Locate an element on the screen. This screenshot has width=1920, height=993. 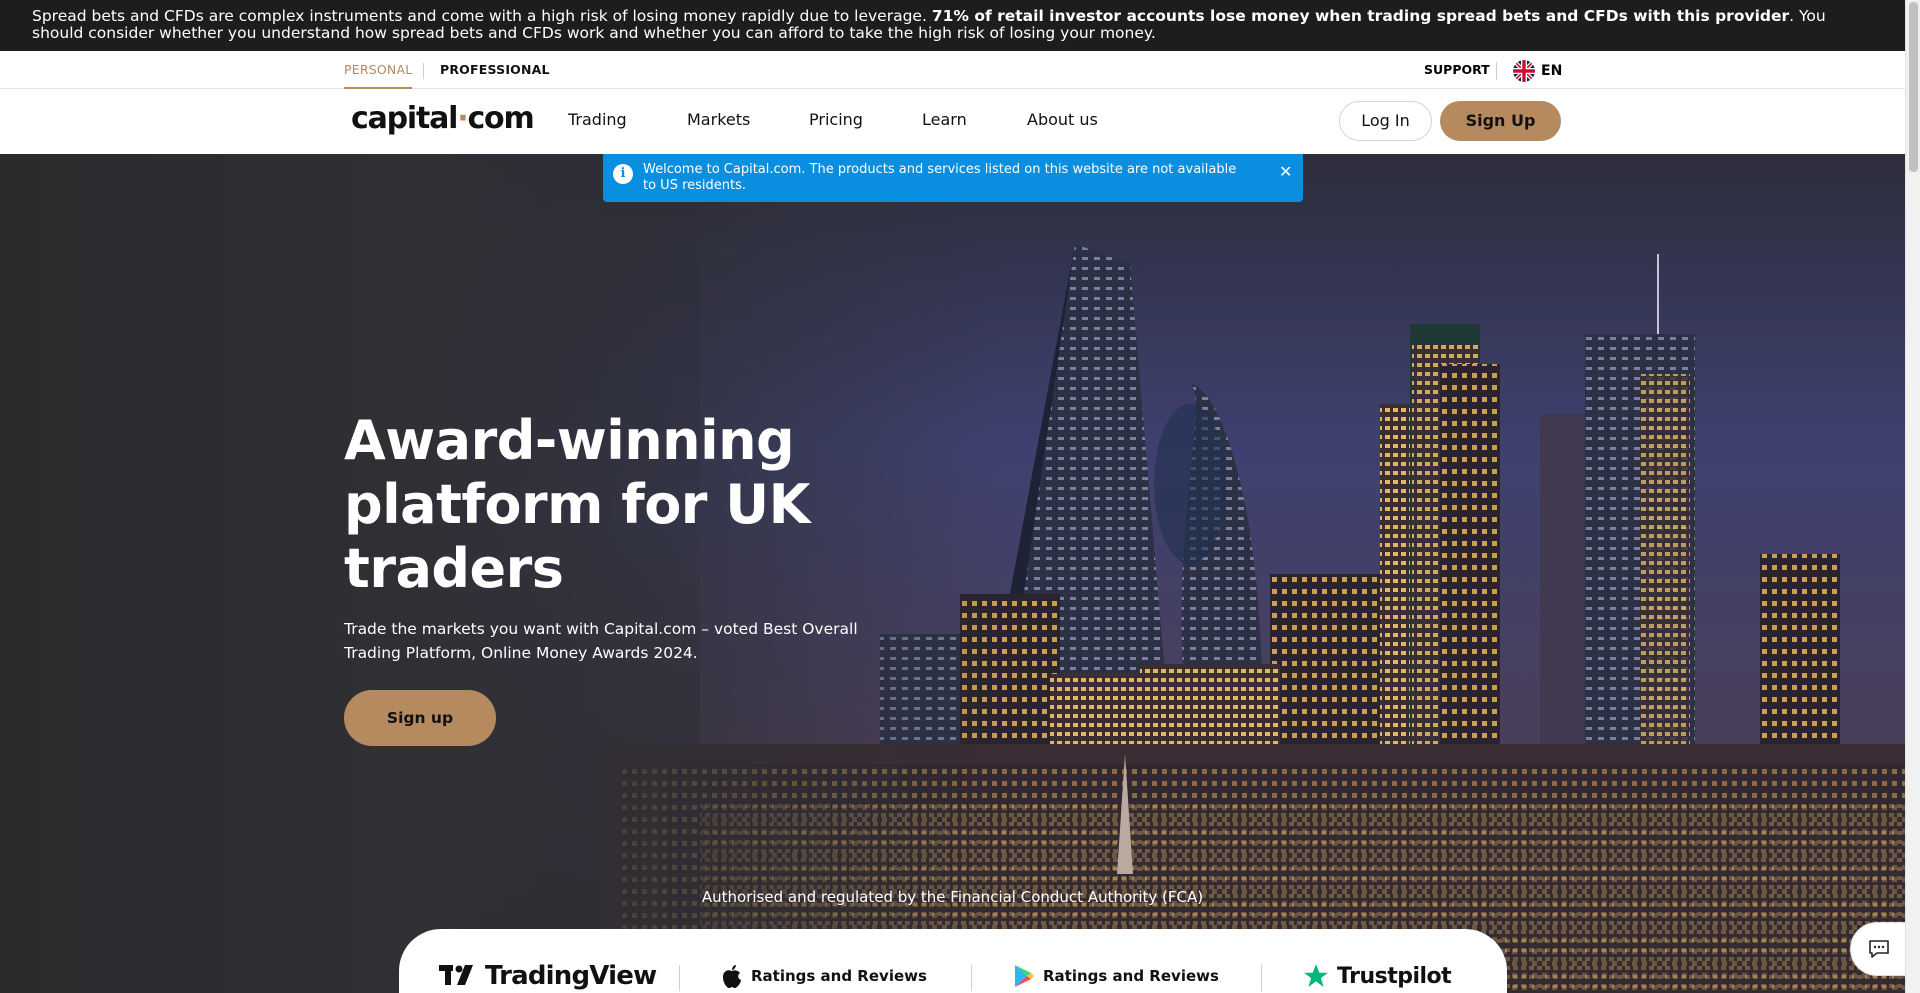
login-button: Log In is located at coordinates (1385, 121).